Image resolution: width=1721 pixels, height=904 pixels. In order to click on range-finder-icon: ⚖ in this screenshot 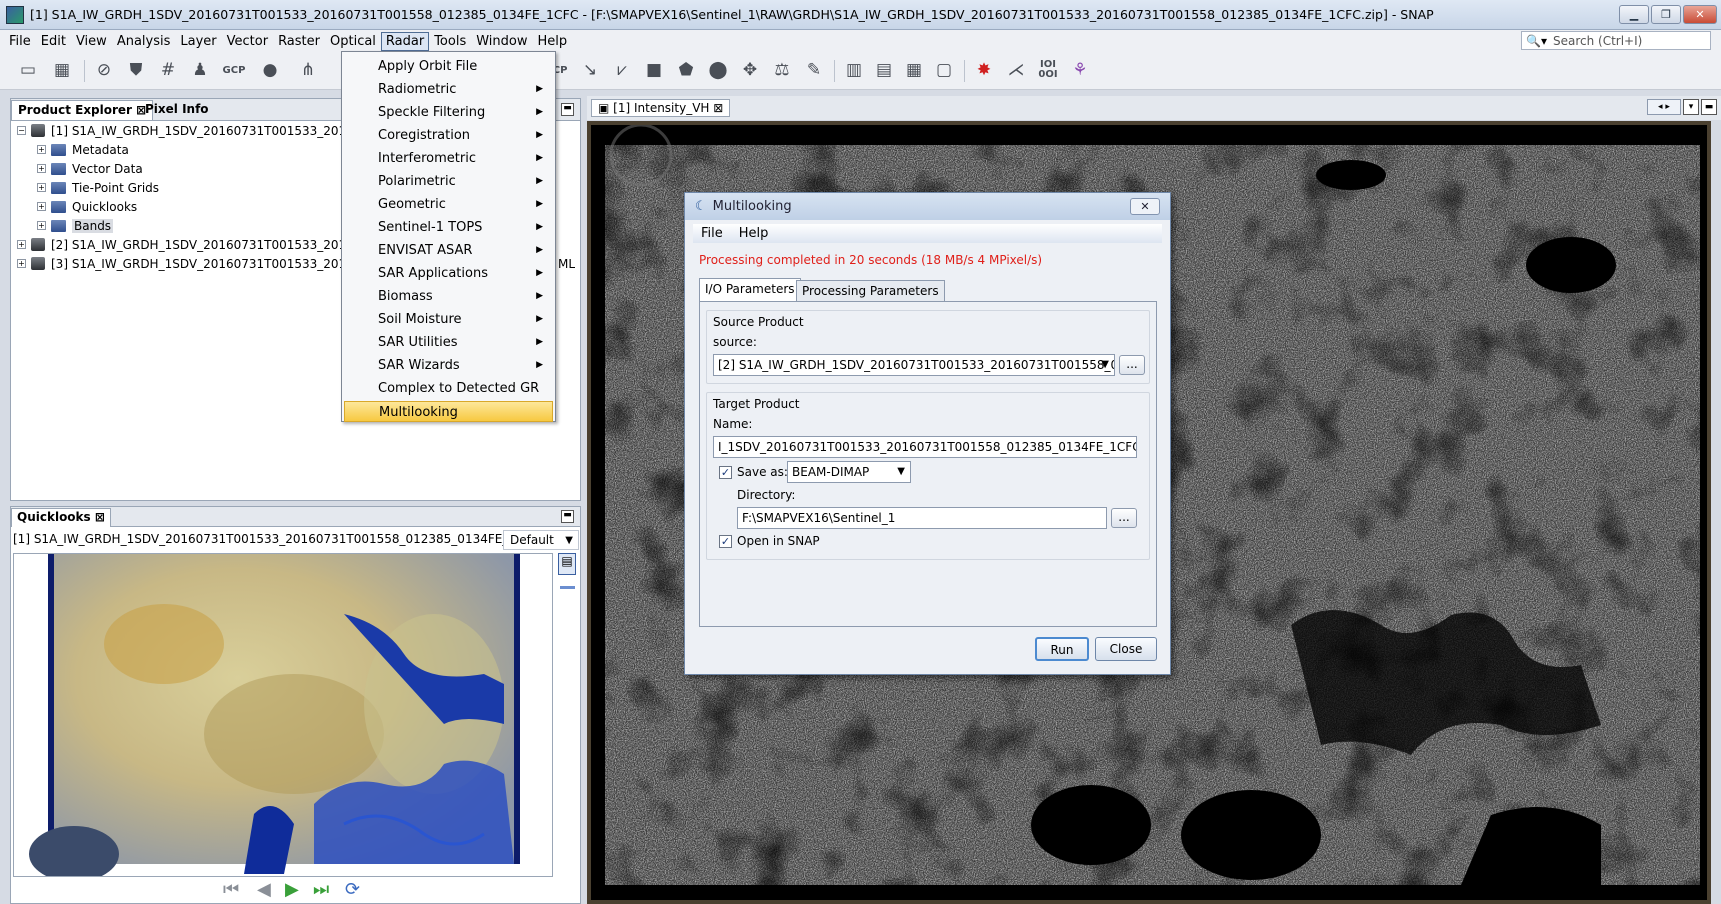, I will do `click(782, 70)`.